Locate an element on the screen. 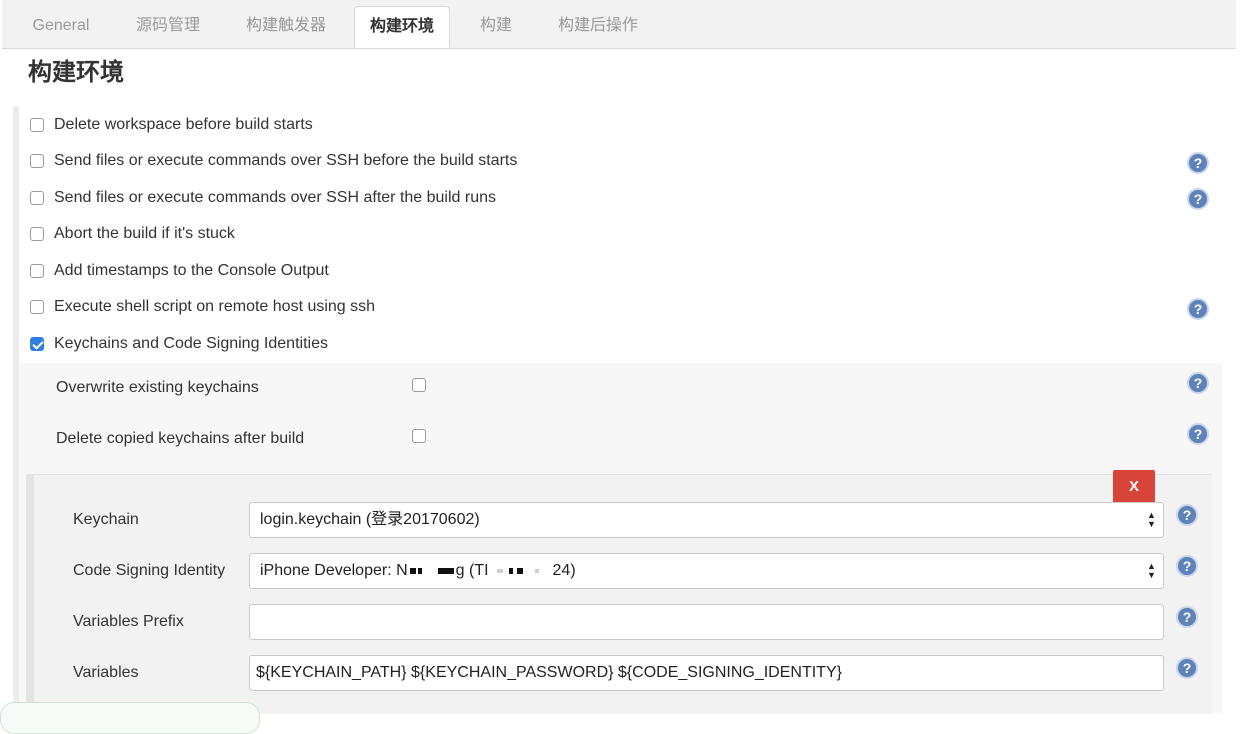 The image size is (1240, 734). tab-bar: General 源码管理 构建触发器 构建环境 构建 构建后操作 is located at coordinates (619, 24).